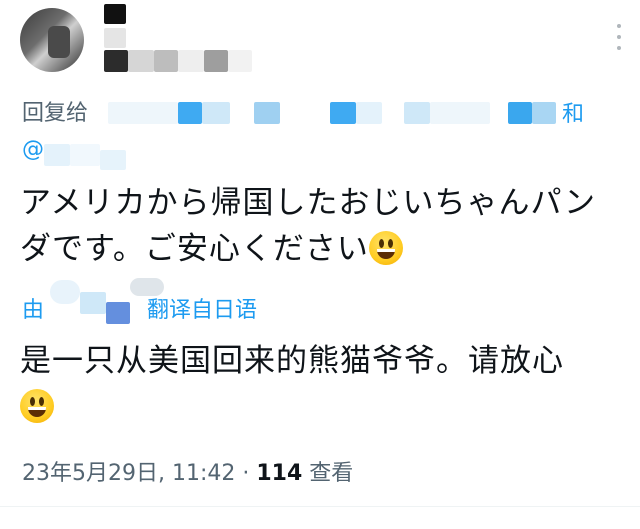 This screenshot has width=640, height=529. Describe the element at coordinates (139, 473) in the screenshot. I see `timestamp: 23年5月29日, 11:42 ·` at that location.